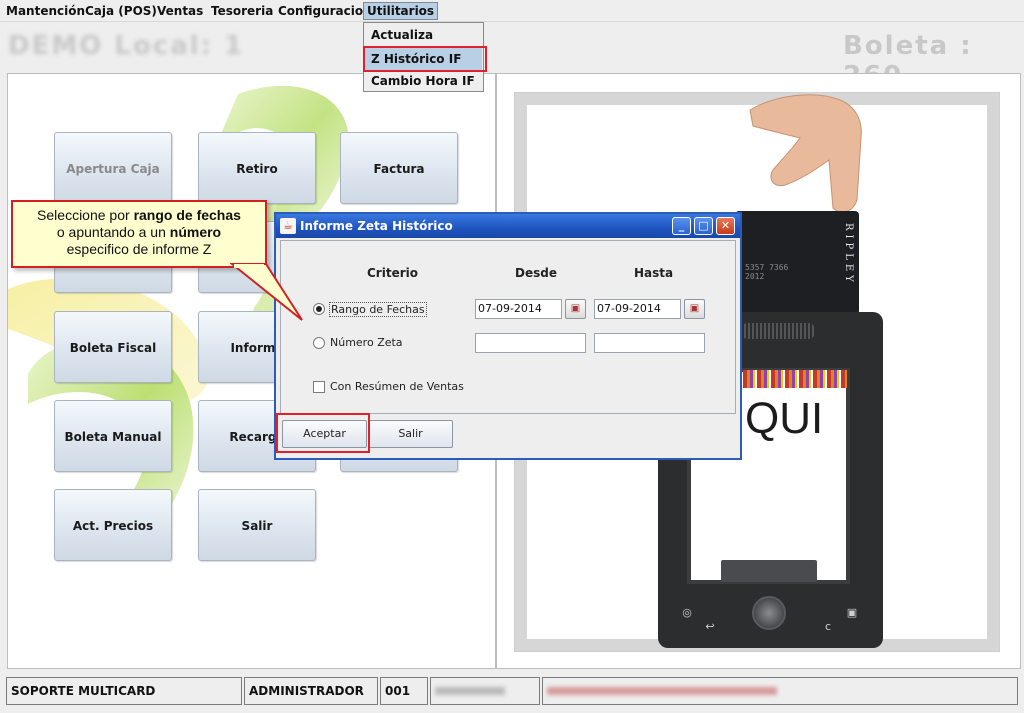 The image size is (1024, 713). What do you see at coordinates (266, 292) in the screenshot?
I see `callout-pointer` at bounding box center [266, 292].